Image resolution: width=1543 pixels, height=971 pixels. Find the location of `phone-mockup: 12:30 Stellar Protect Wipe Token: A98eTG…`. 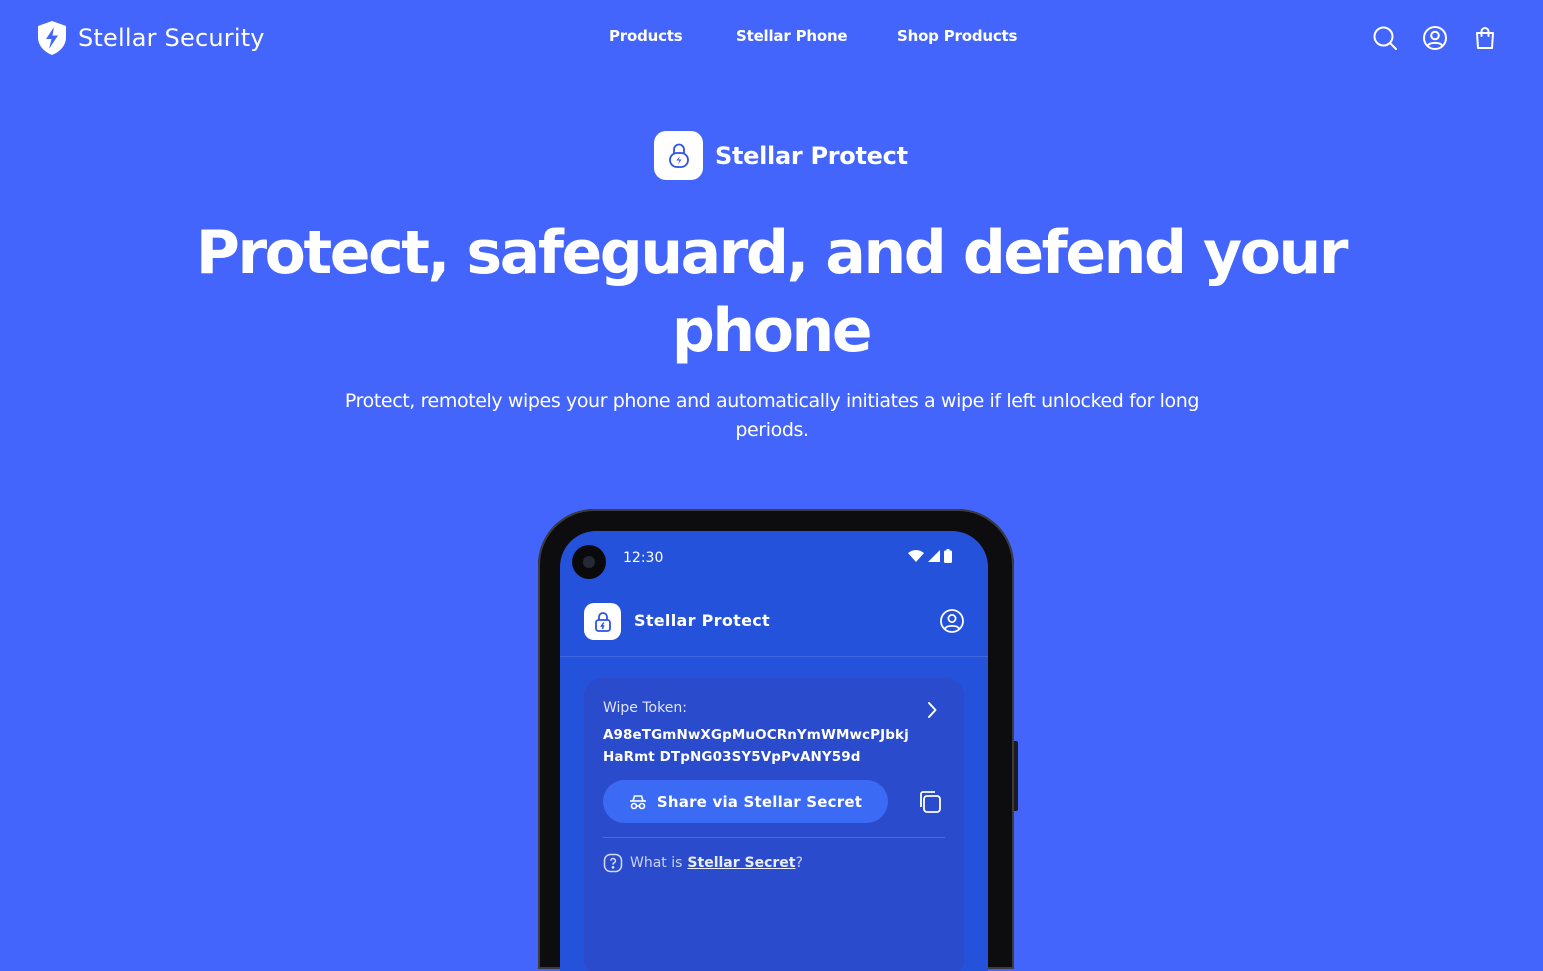

phone-mockup: 12:30 Stellar Protect Wipe Token: A98eTG… is located at coordinates (778, 740).